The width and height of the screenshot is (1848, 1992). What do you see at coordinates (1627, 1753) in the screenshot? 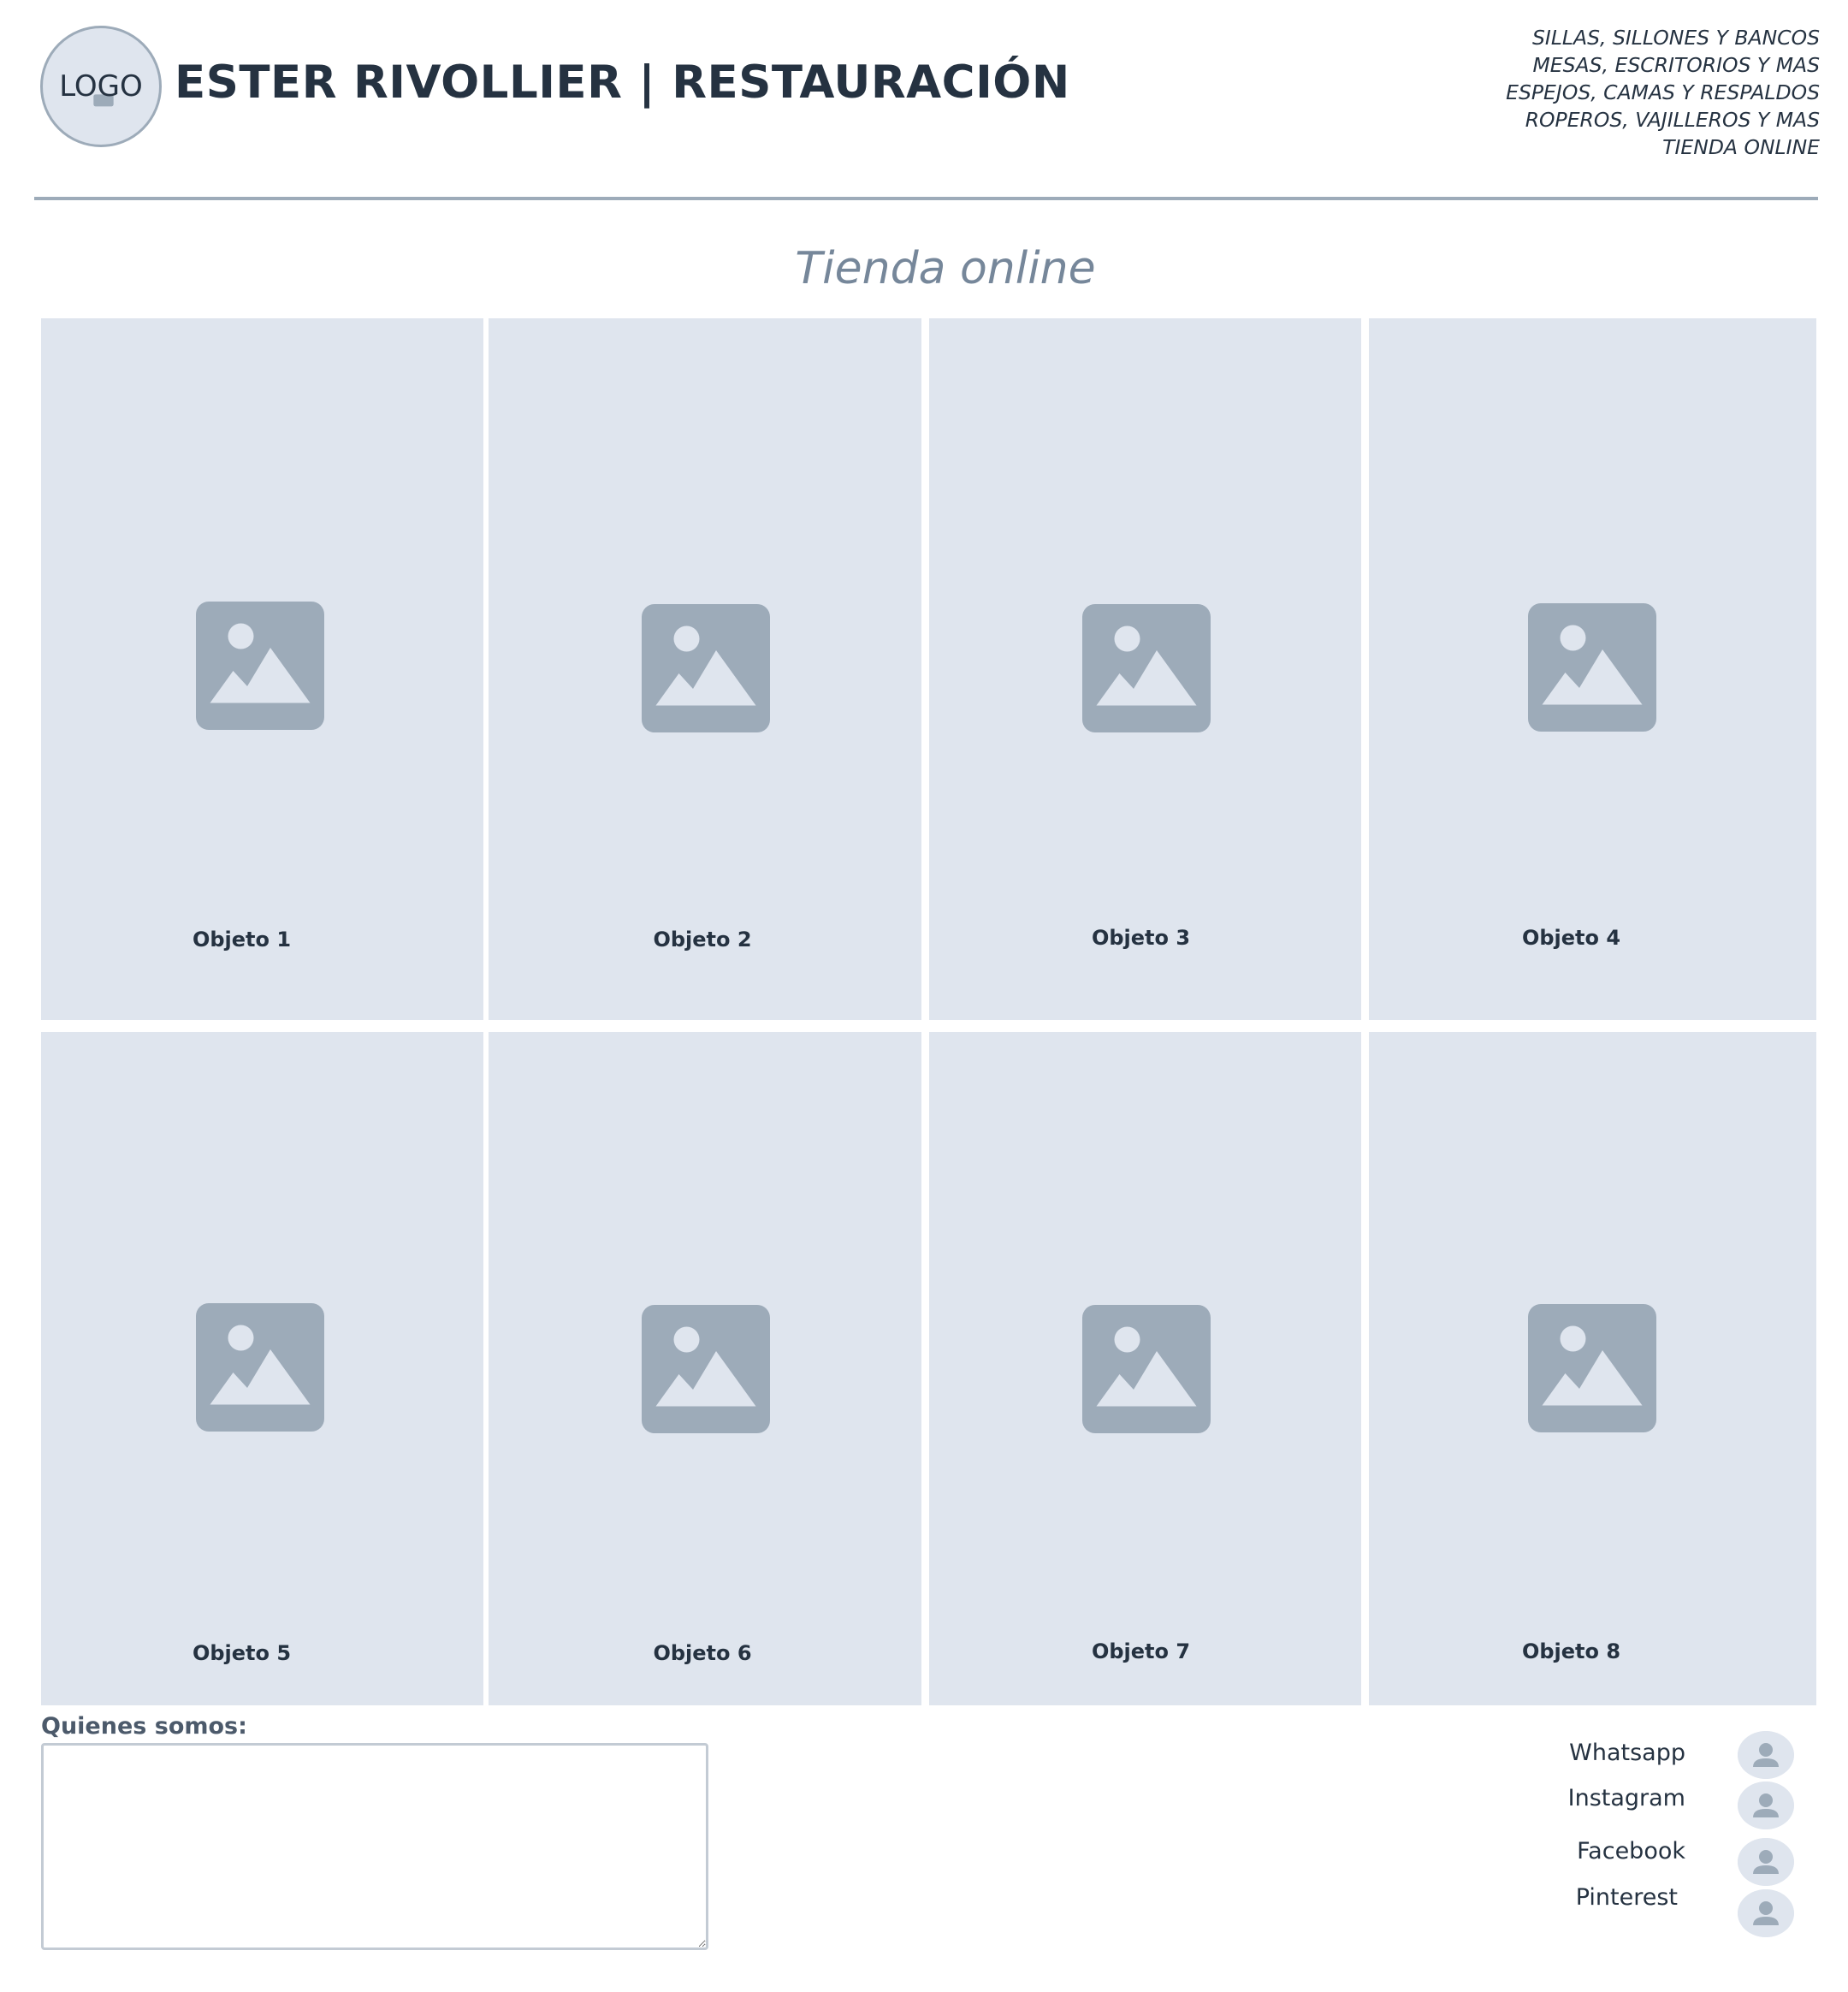
I see `social-label: Whatsapp` at bounding box center [1627, 1753].